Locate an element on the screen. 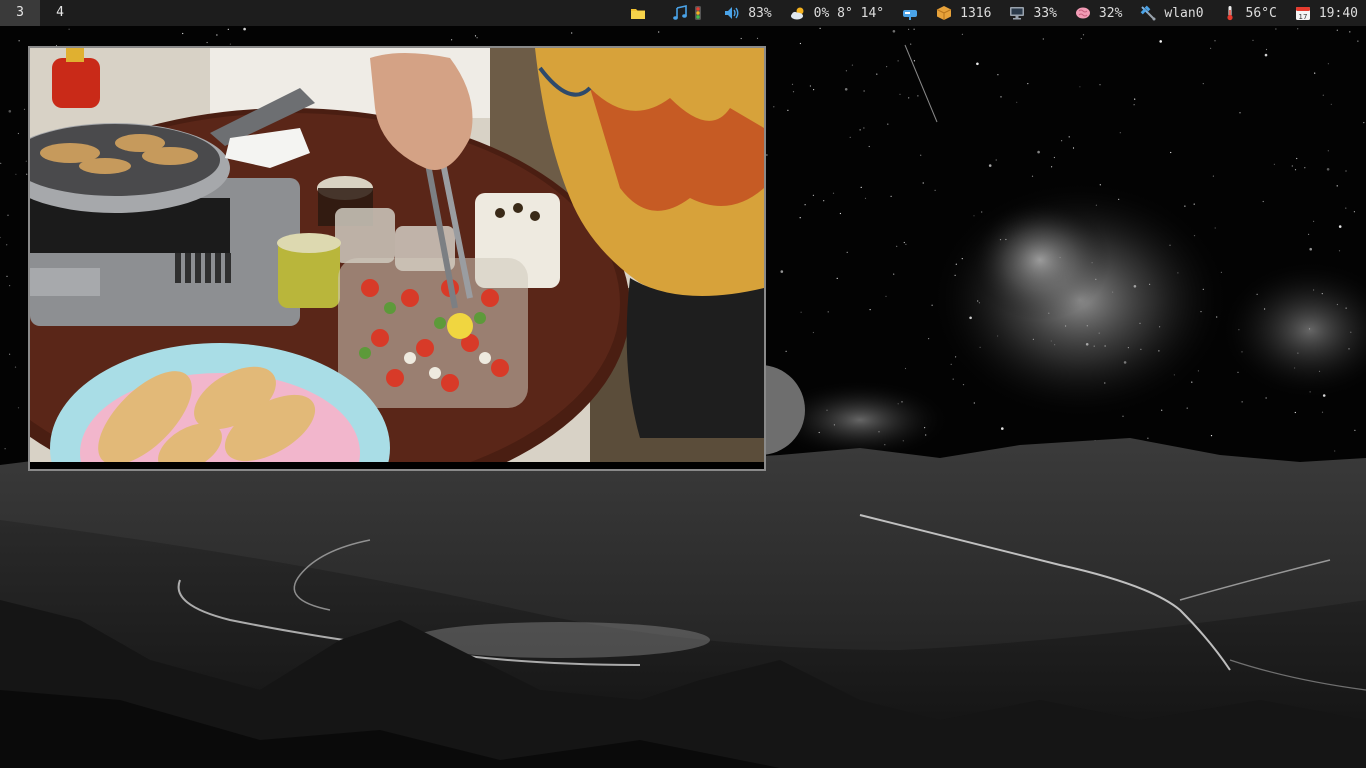 This screenshot has height=768, width=1366. satellite-icon is located at coordinates (1148, 13).